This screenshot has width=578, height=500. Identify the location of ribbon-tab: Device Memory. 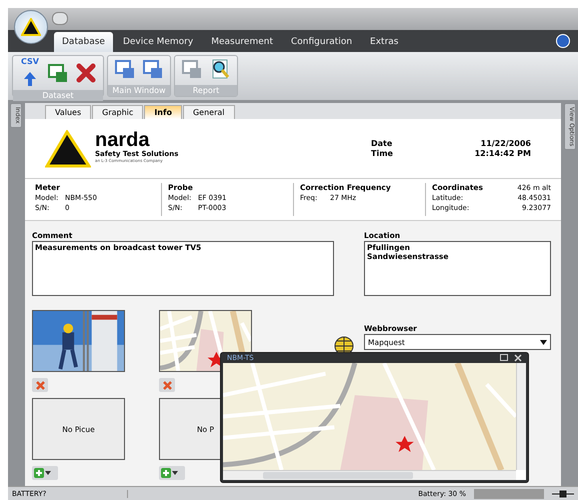
(158, 42).